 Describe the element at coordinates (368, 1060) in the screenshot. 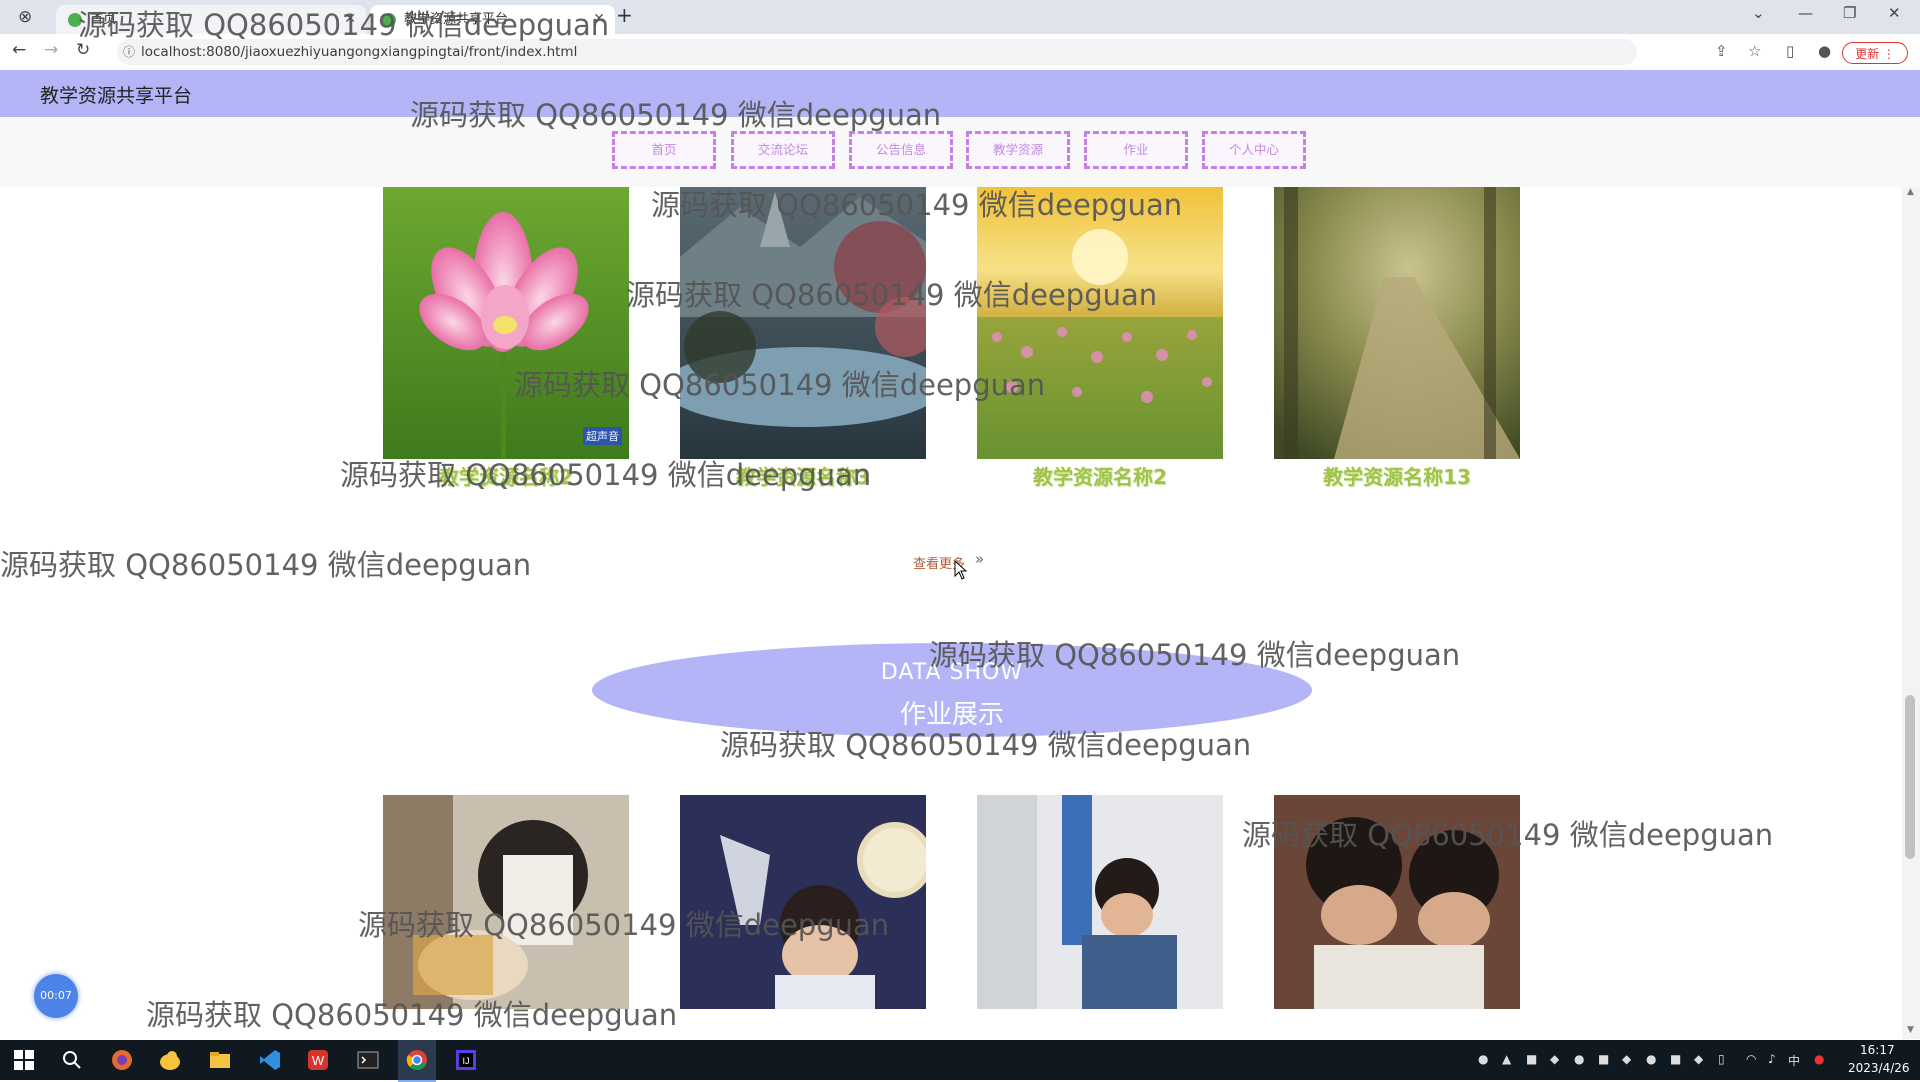

I see `terminal-icon` at that location.